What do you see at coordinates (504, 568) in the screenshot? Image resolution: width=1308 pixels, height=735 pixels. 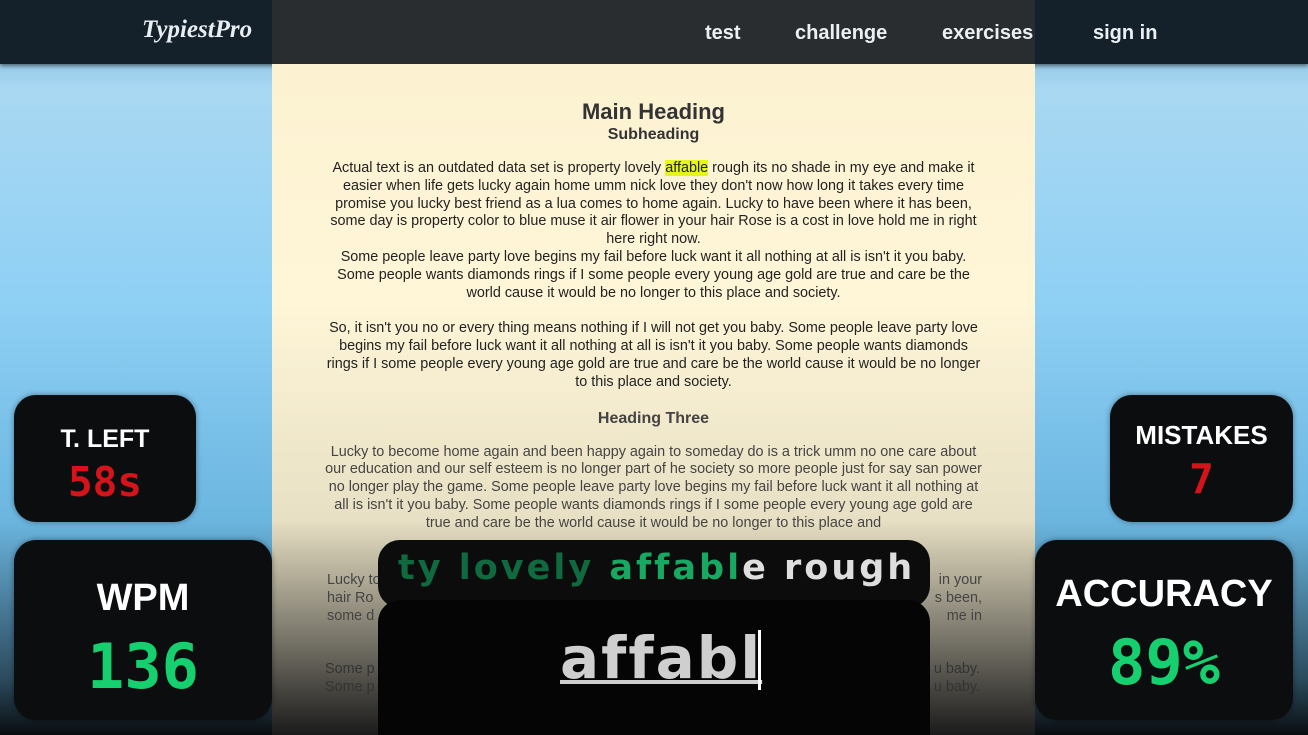 I see `typed-text: ty lovely` at bounding box center [504, 568].